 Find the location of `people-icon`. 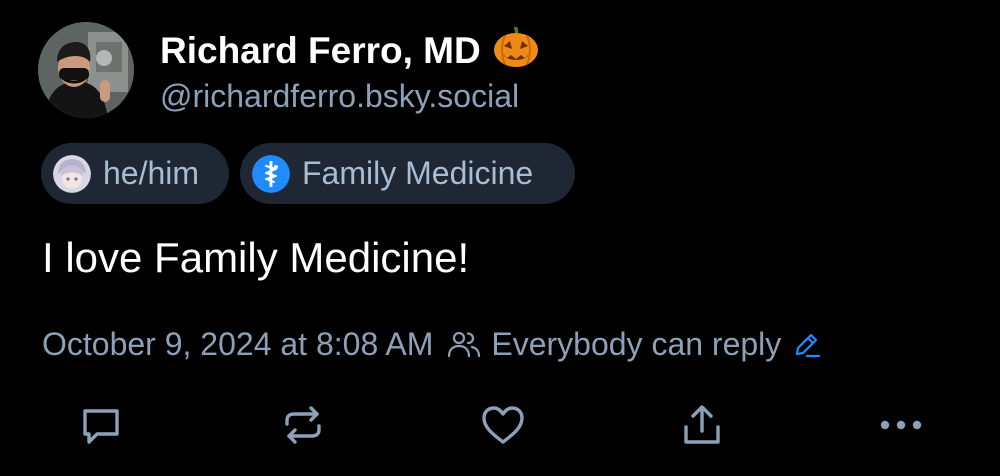

people-icon is located at coordinates (464, 344).